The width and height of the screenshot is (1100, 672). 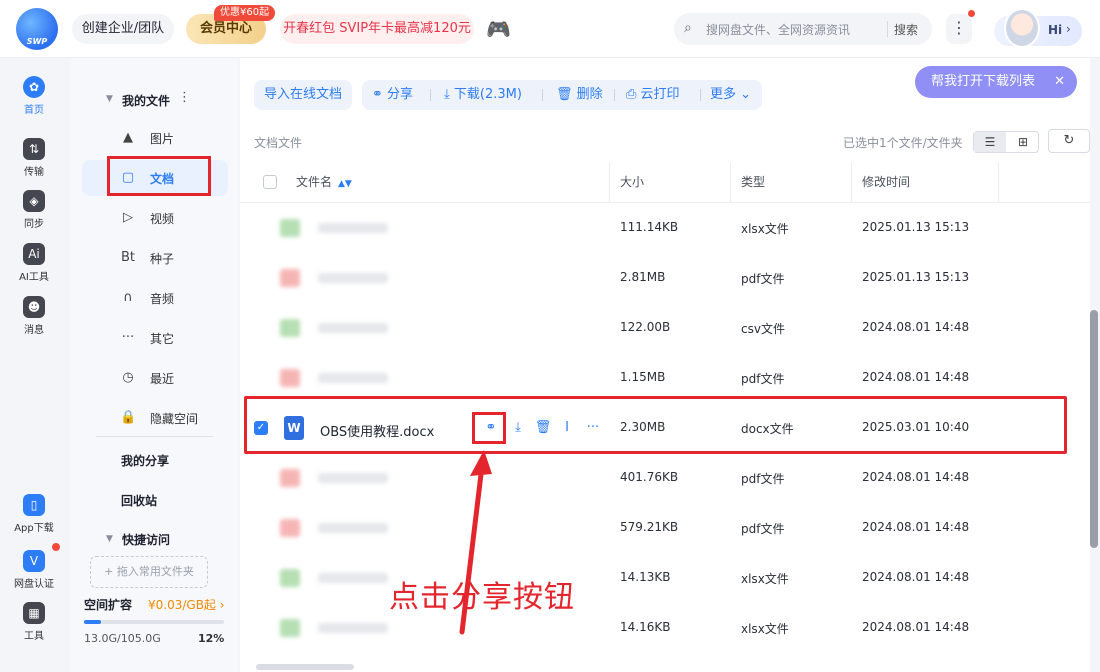 I want to click on storage-progress-bar, so click(x=154, y=622).